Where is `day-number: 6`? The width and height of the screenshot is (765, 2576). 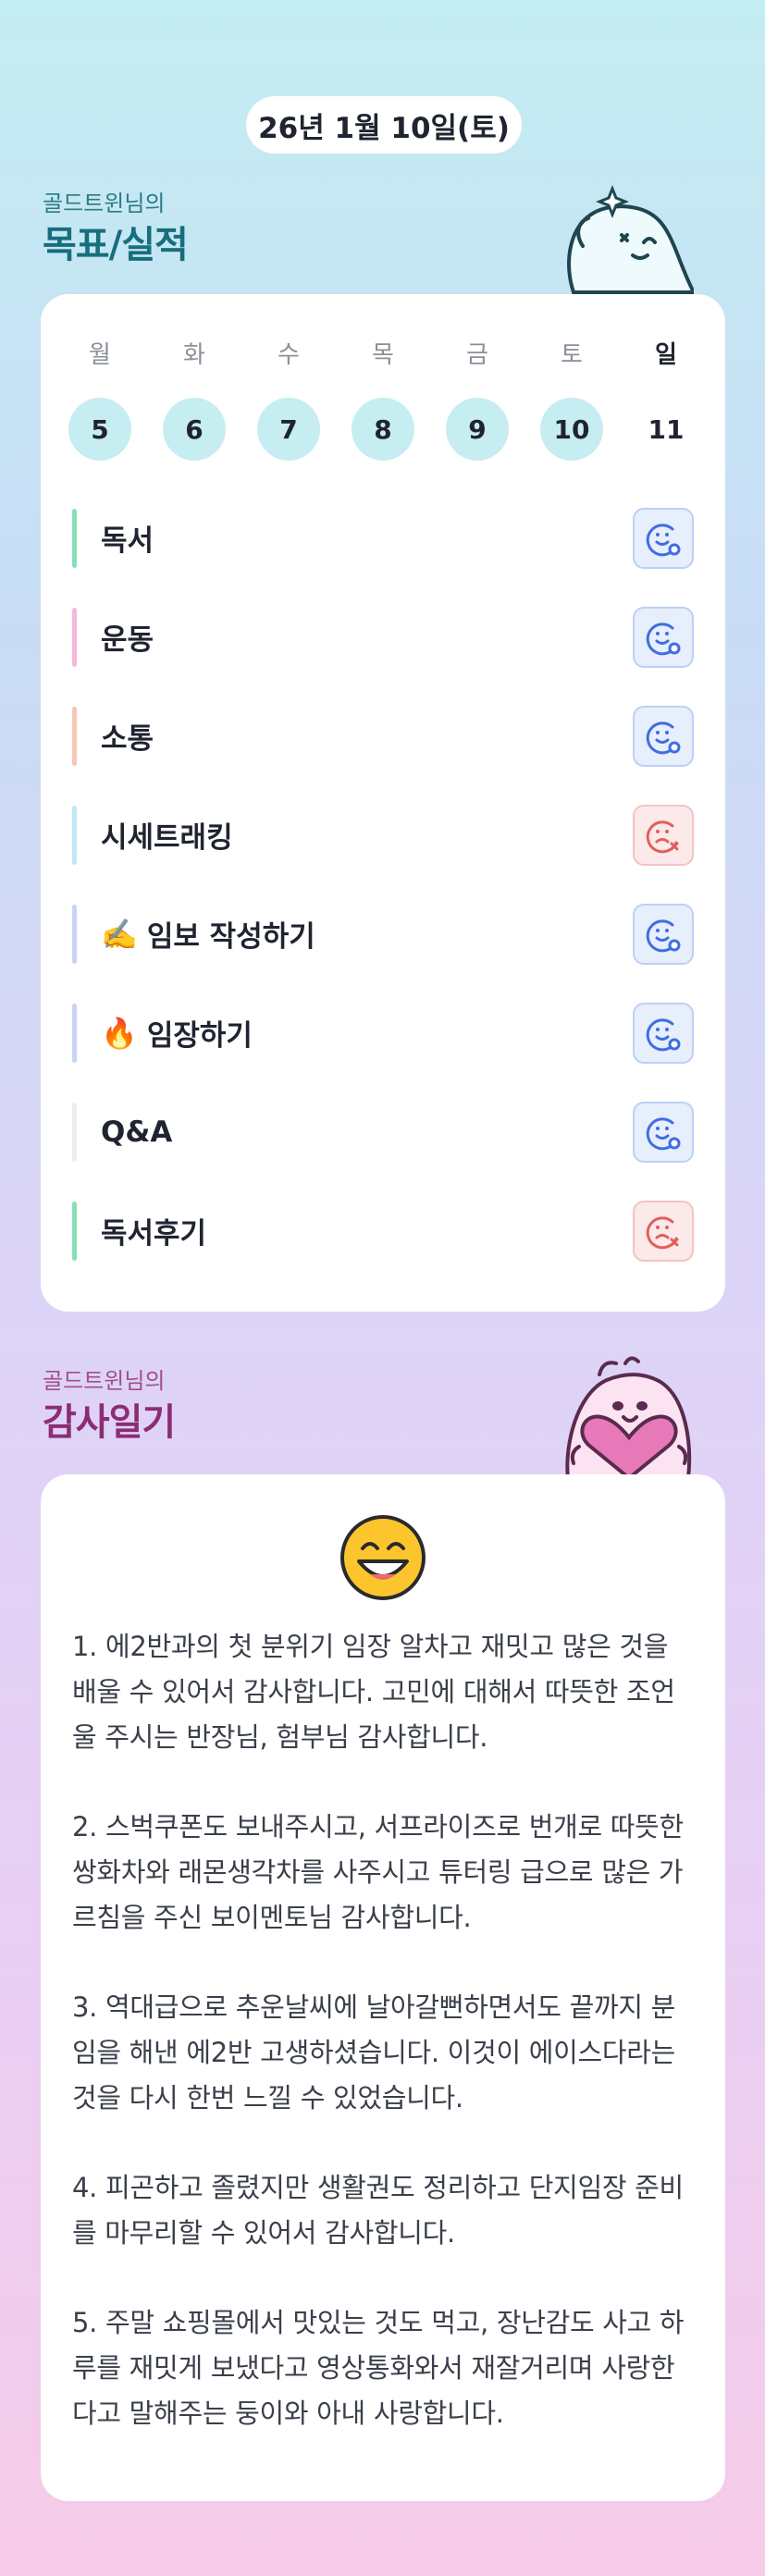 day-number: 6 is located at coordinates (194, 429).